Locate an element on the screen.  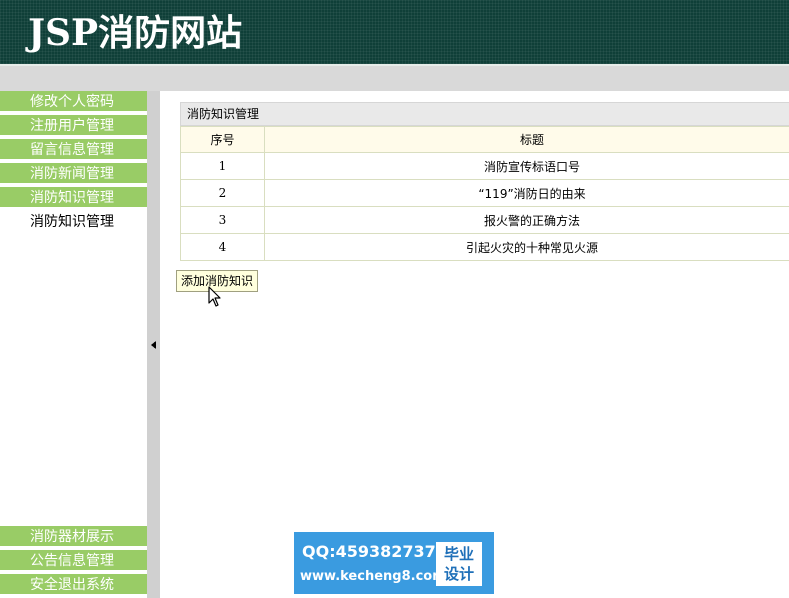
sidebar-item-news-management: 消防新闻管理 is located at coordinates (73, 174).